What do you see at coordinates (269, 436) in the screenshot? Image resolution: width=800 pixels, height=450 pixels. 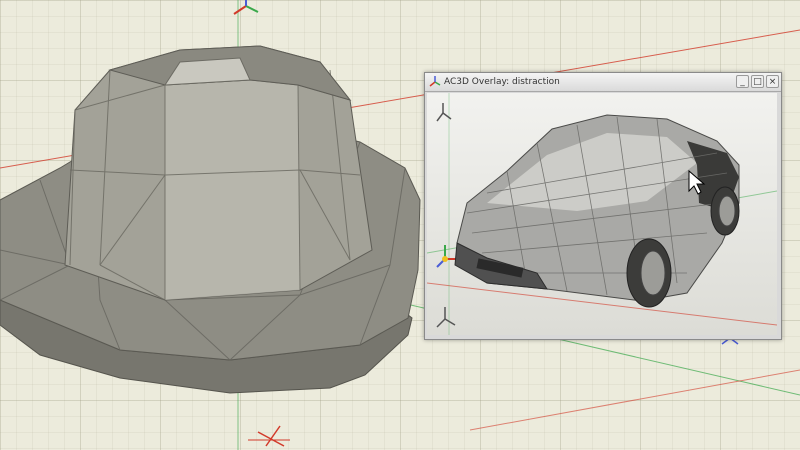 I see `origin-crosshair-icon` at bounding box center [269, 436].